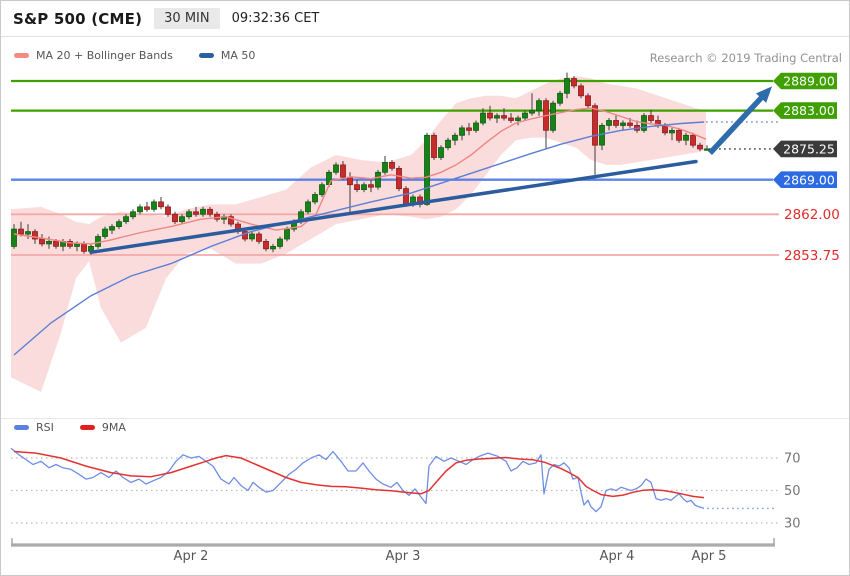  Describe the element at coordinates (745, 58) in the screenshot. I see `research-credit: Research © 2019 Trading Central` at that location.